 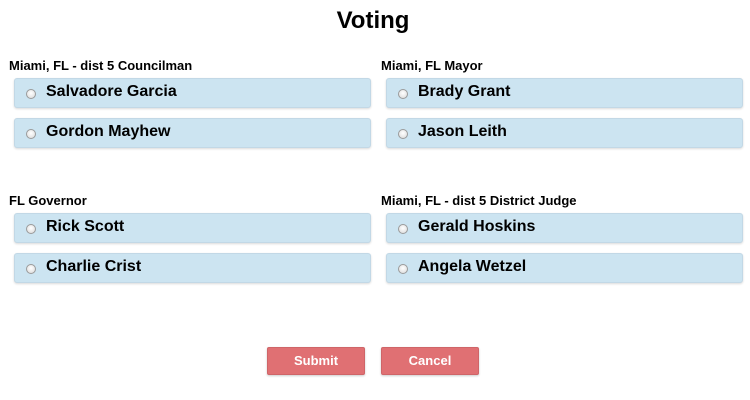 What do you see at coordinates (462, 131) in the screenshot?
I see `option-label: Jason Leith` at bounding box center [462, 131].